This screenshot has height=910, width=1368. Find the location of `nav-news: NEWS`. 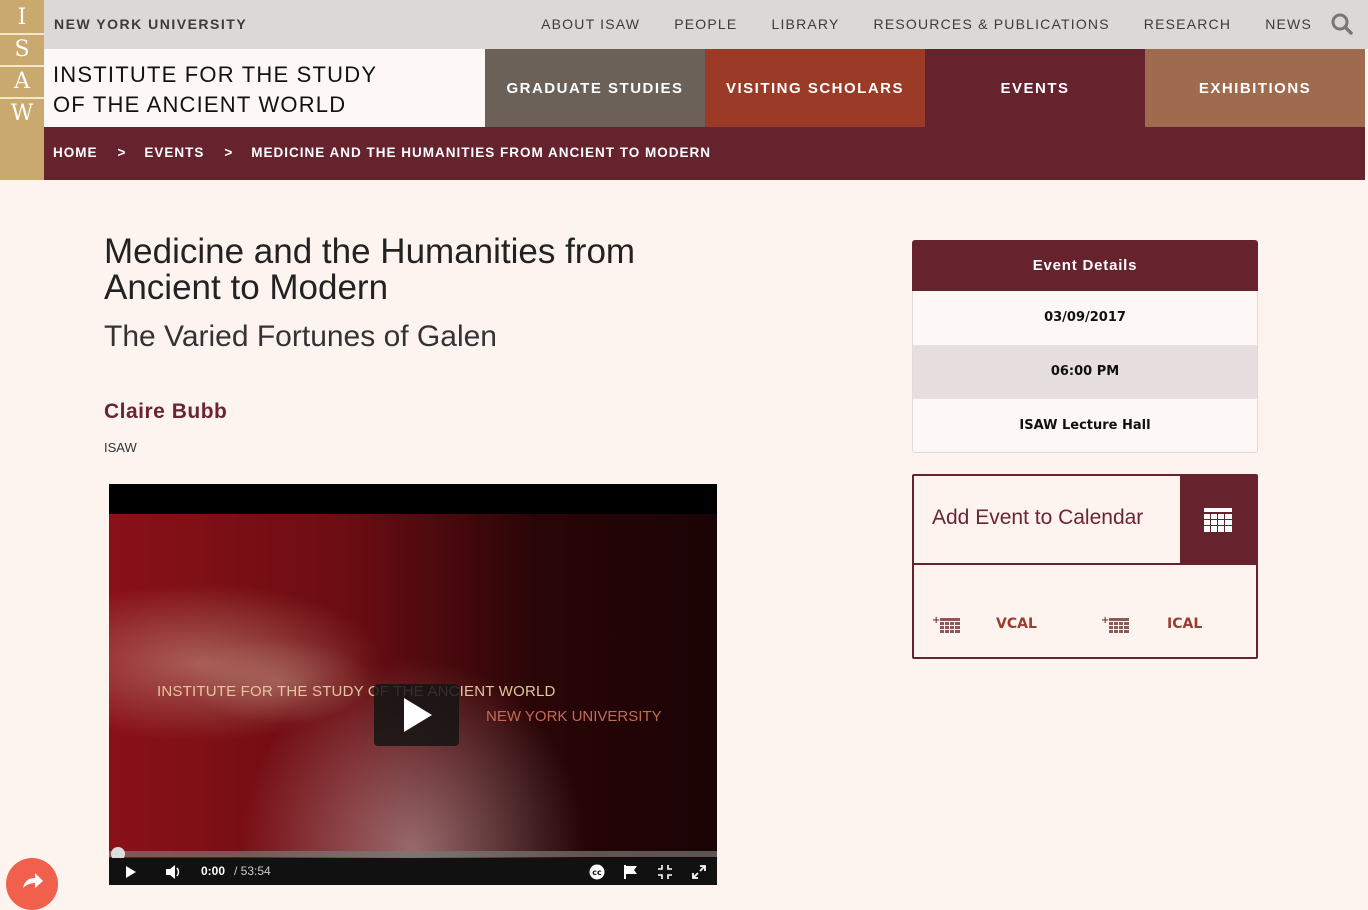

nav-news: NEWS is located at coordinates (1288, 24).